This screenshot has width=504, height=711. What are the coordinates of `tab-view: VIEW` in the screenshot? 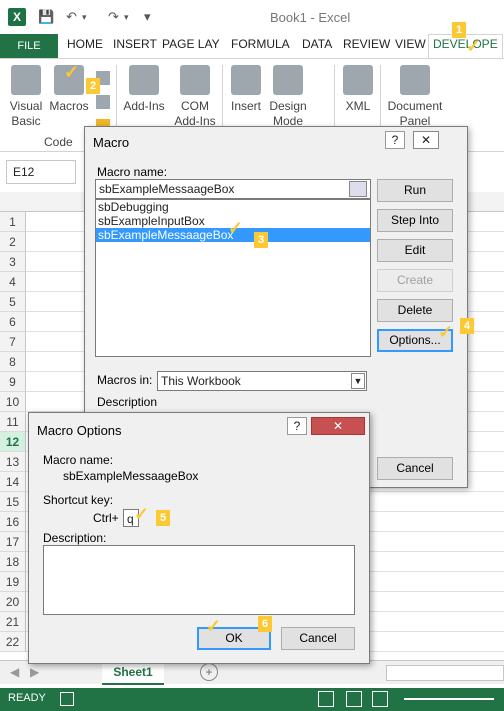 It's located at (410, 44).